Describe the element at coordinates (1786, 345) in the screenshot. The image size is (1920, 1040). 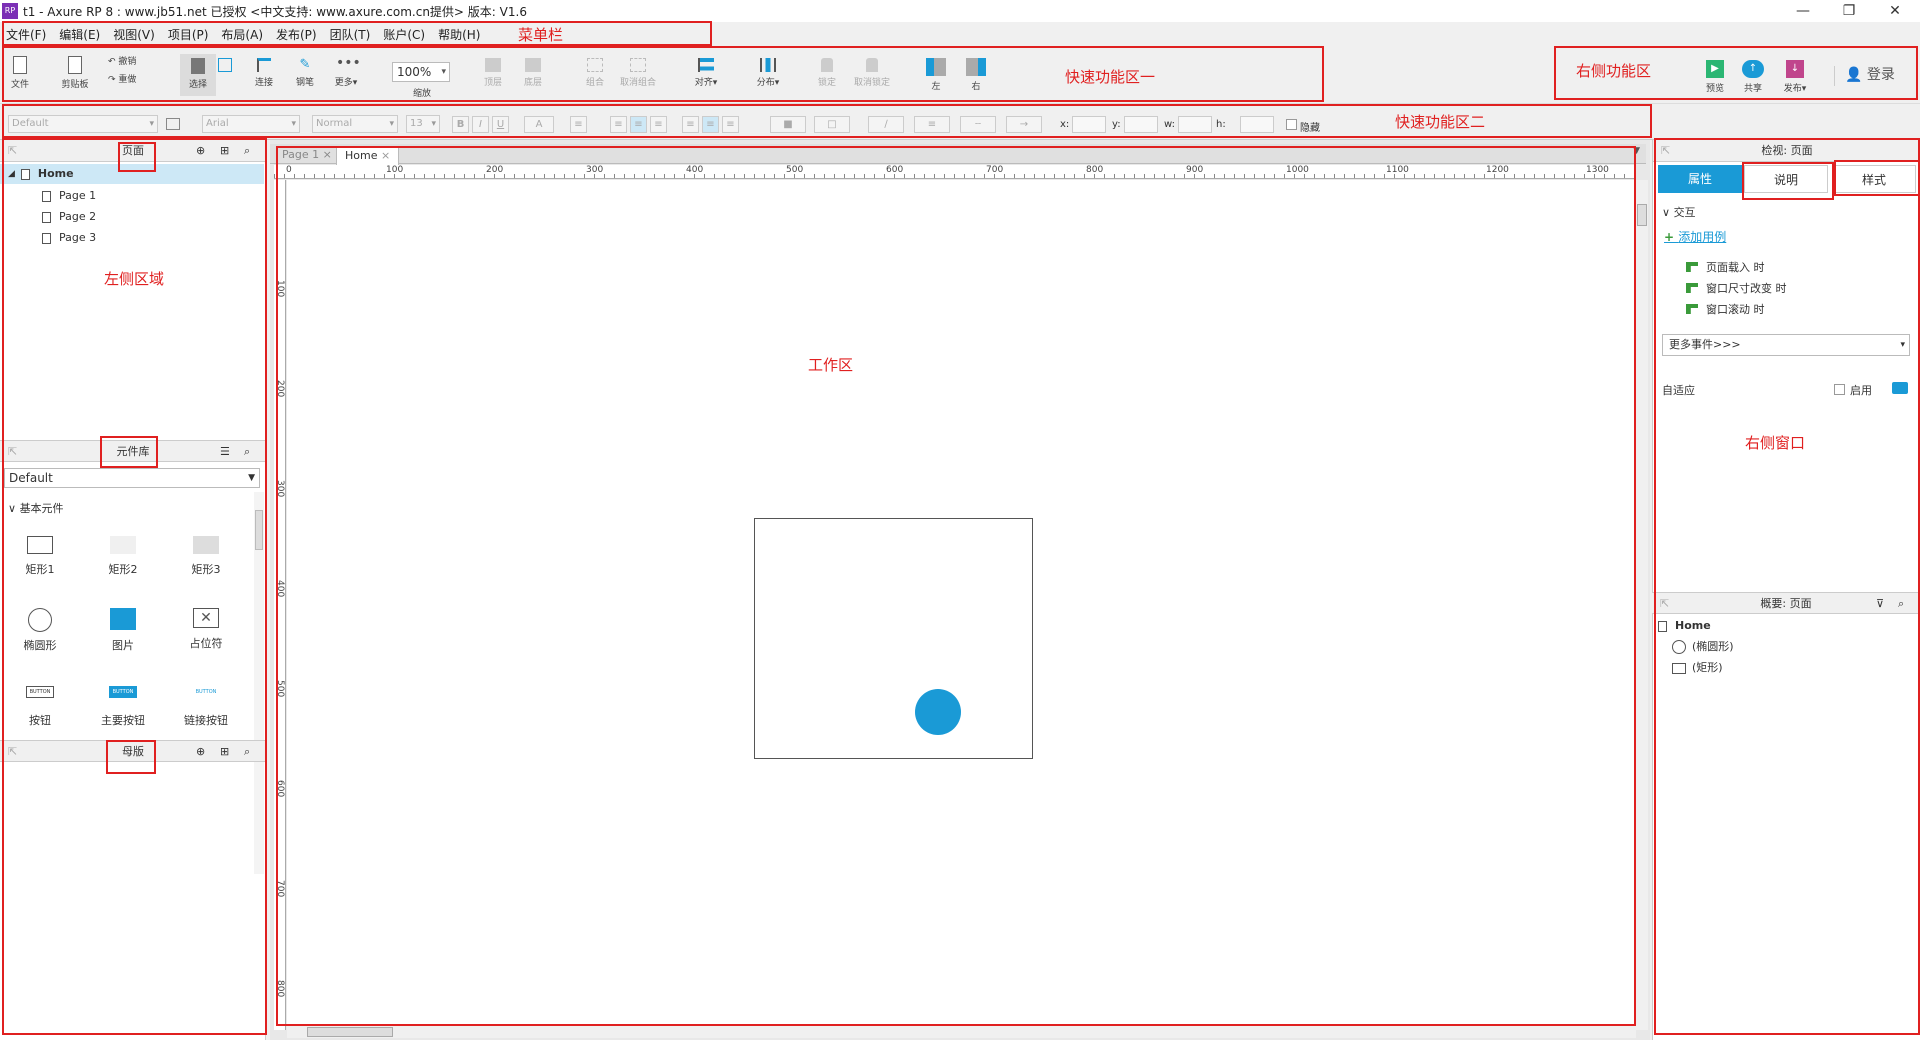
I see `more-events-select: 更多事件>>> ▾` at that location.